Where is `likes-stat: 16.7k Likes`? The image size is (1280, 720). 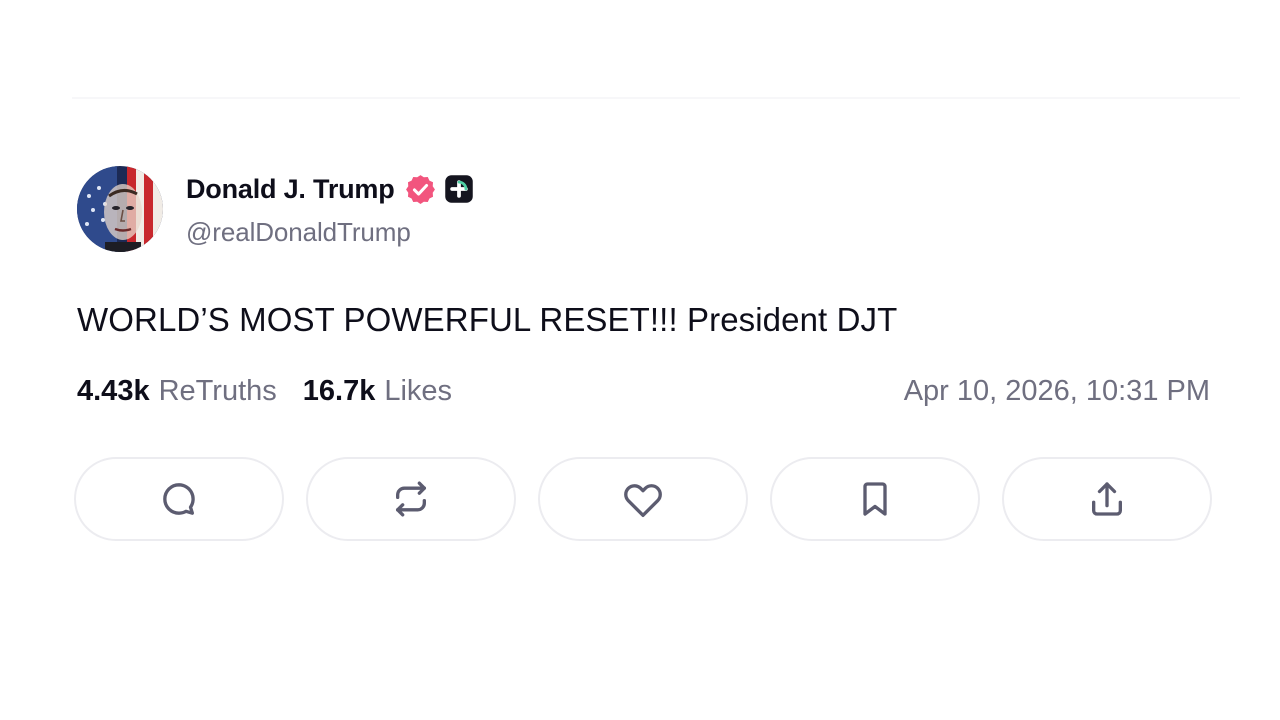 likes-stat: 16.7k Likes is located at coordinates (377, 391).